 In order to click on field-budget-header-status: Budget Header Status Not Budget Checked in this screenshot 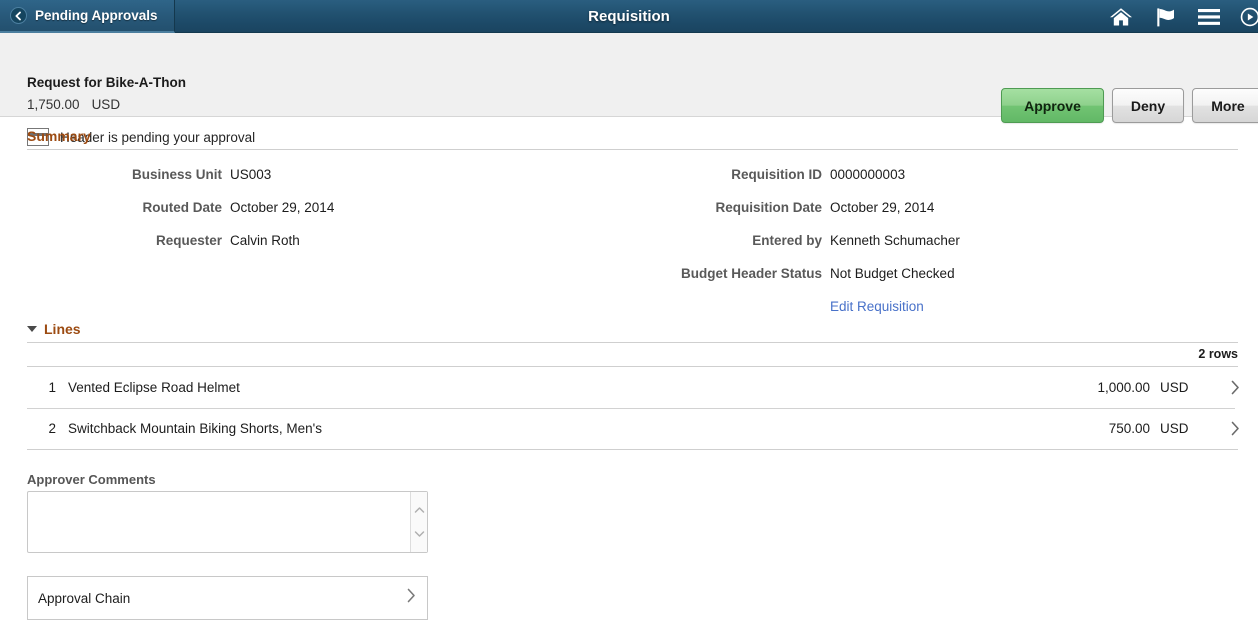, I will do `click(790, 273)`.